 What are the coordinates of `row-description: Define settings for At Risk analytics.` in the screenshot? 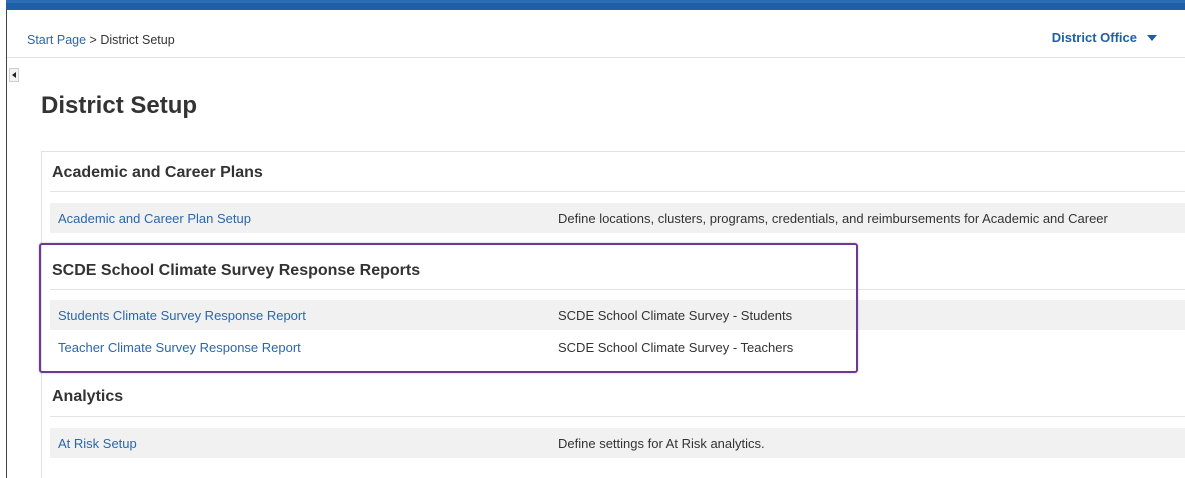 It's located at (661, 443).